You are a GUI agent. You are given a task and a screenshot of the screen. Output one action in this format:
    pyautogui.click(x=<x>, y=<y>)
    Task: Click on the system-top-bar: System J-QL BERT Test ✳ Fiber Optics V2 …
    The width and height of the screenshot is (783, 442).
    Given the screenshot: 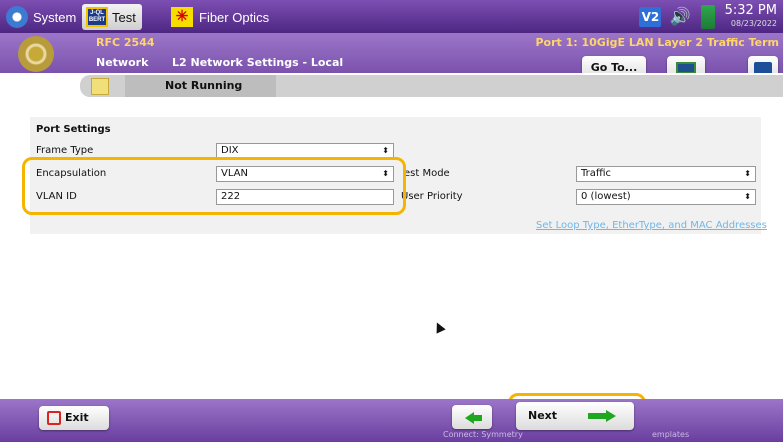 What is the action you would take?
    pyautogui.click(x=391, y=16)
    